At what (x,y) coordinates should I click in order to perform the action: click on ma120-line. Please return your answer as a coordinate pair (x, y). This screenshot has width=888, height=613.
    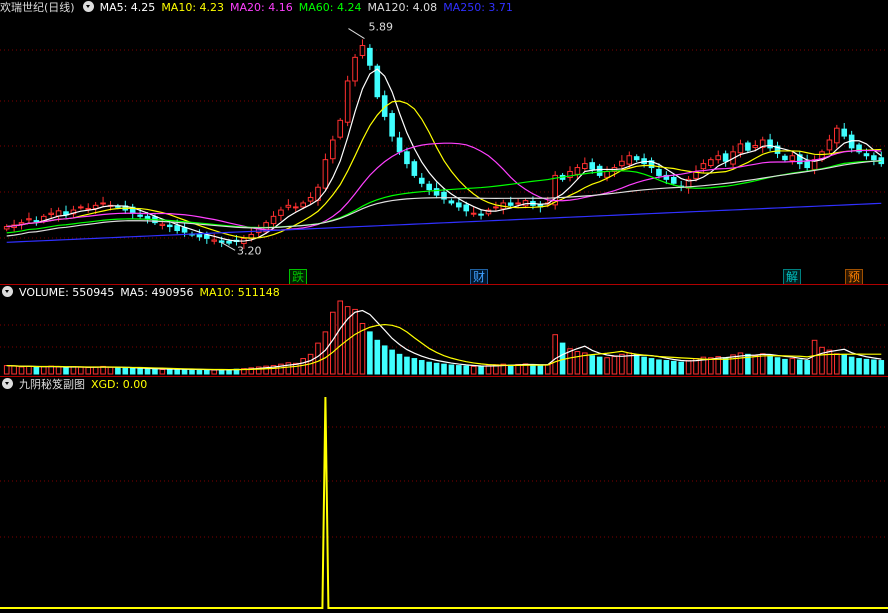
    Looking at the image, I should click on (444, 198).